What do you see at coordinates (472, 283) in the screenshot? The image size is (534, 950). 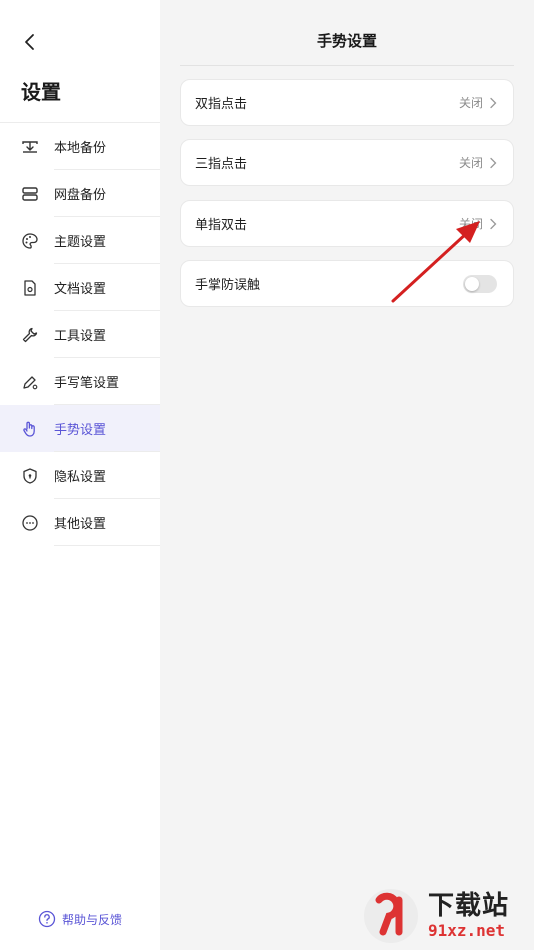 I see `toggle-knob` at bounding box center [472, 283].